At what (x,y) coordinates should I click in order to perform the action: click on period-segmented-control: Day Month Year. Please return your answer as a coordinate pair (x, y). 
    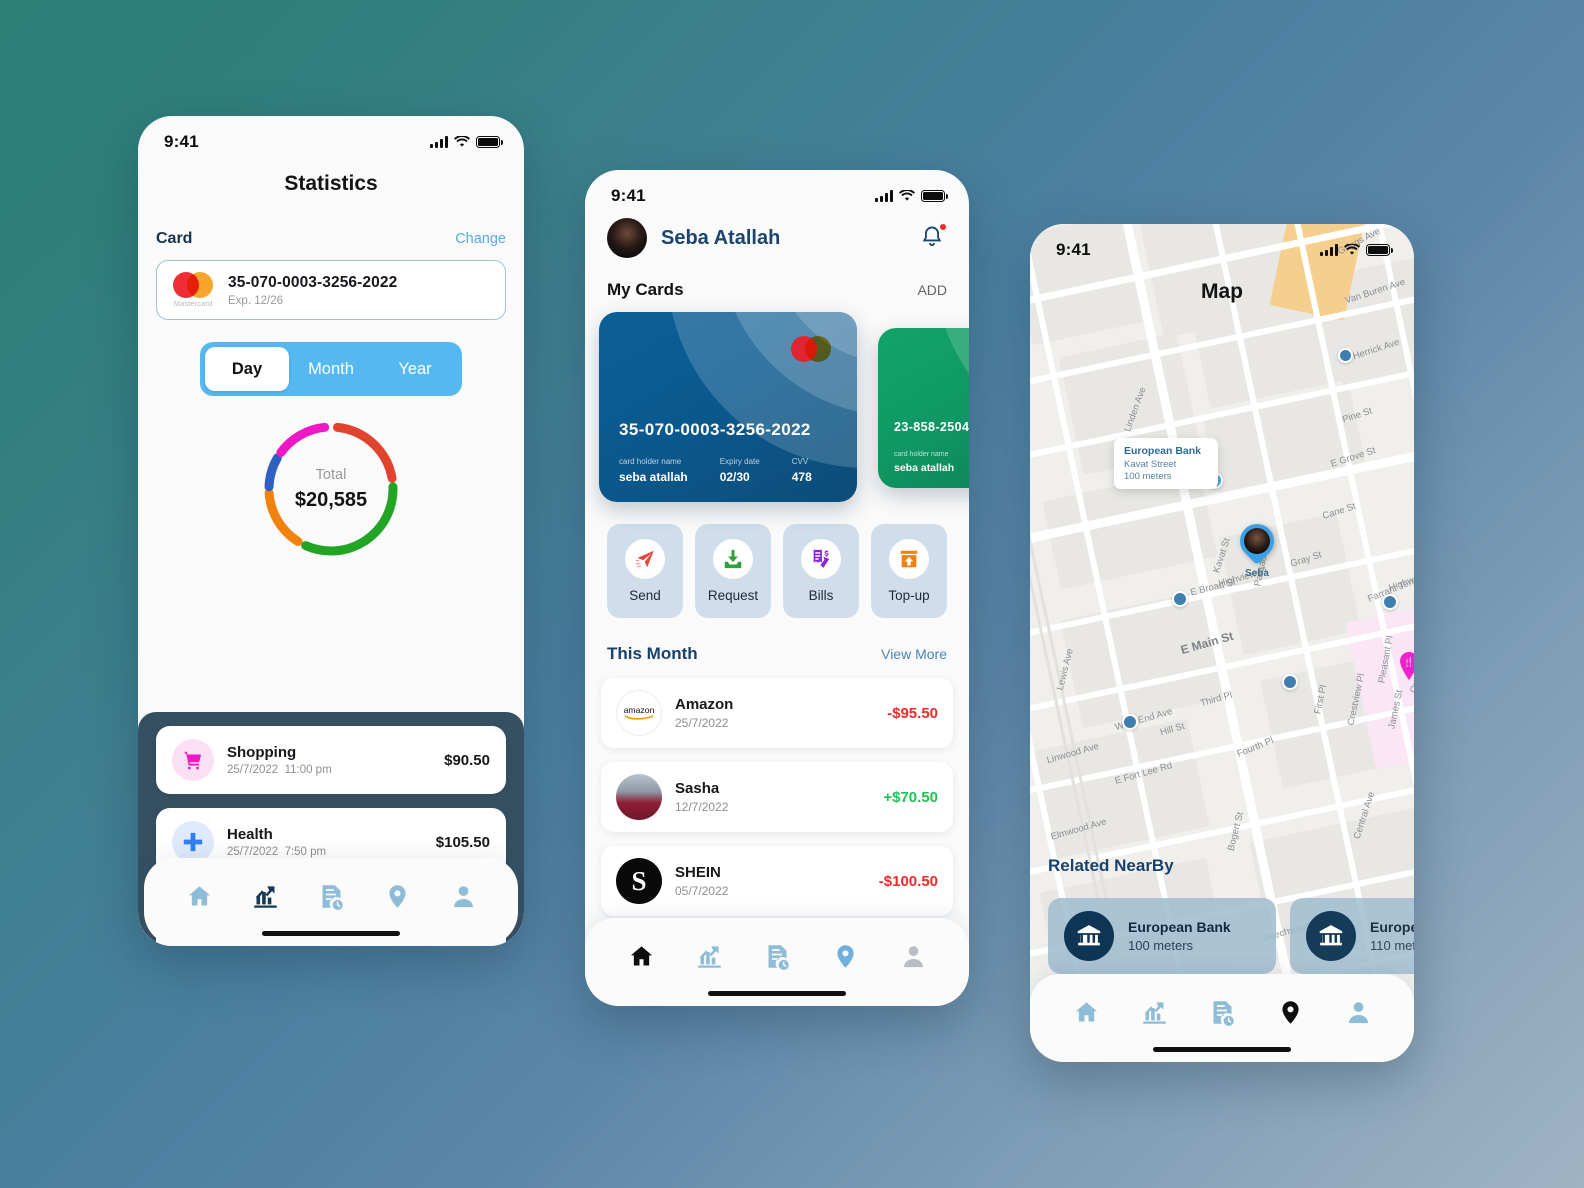
    Looking at the image, I should click on (331, 369).